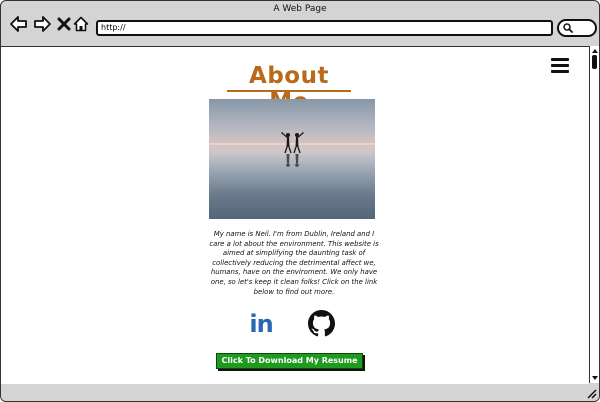 The image size is (600, 402). I want to click on hamburger-menu-icon, so click(560, 66).